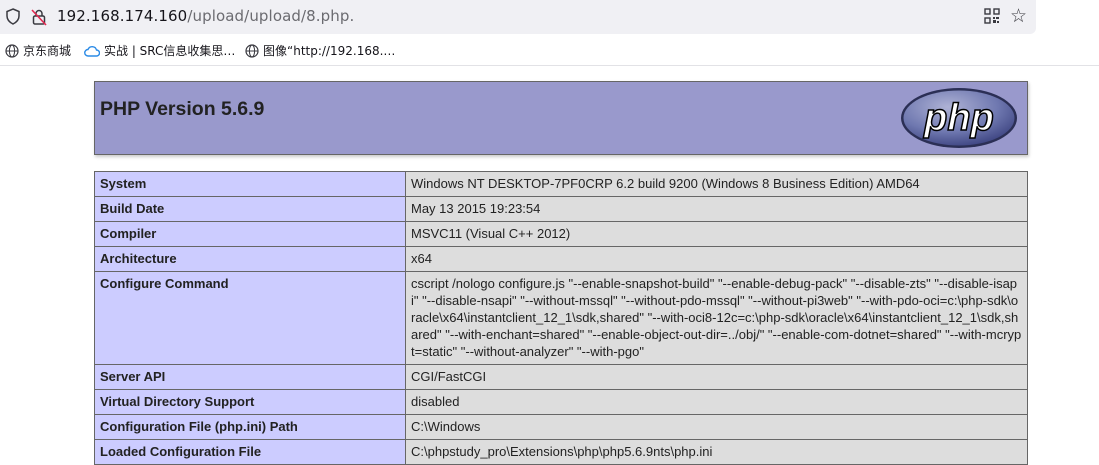 This screenshot has height=465, width=1099. I want to click on table-row: Virtual Directory Support disabled, so click(561, 402).